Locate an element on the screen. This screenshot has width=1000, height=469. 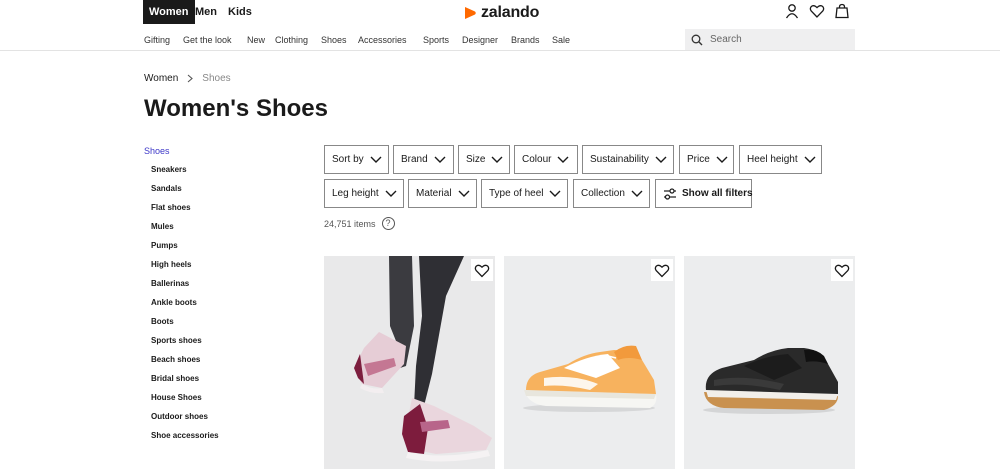
sidebar-item-flat-shoes: Flat shoes is located at coordinates (171, 207).